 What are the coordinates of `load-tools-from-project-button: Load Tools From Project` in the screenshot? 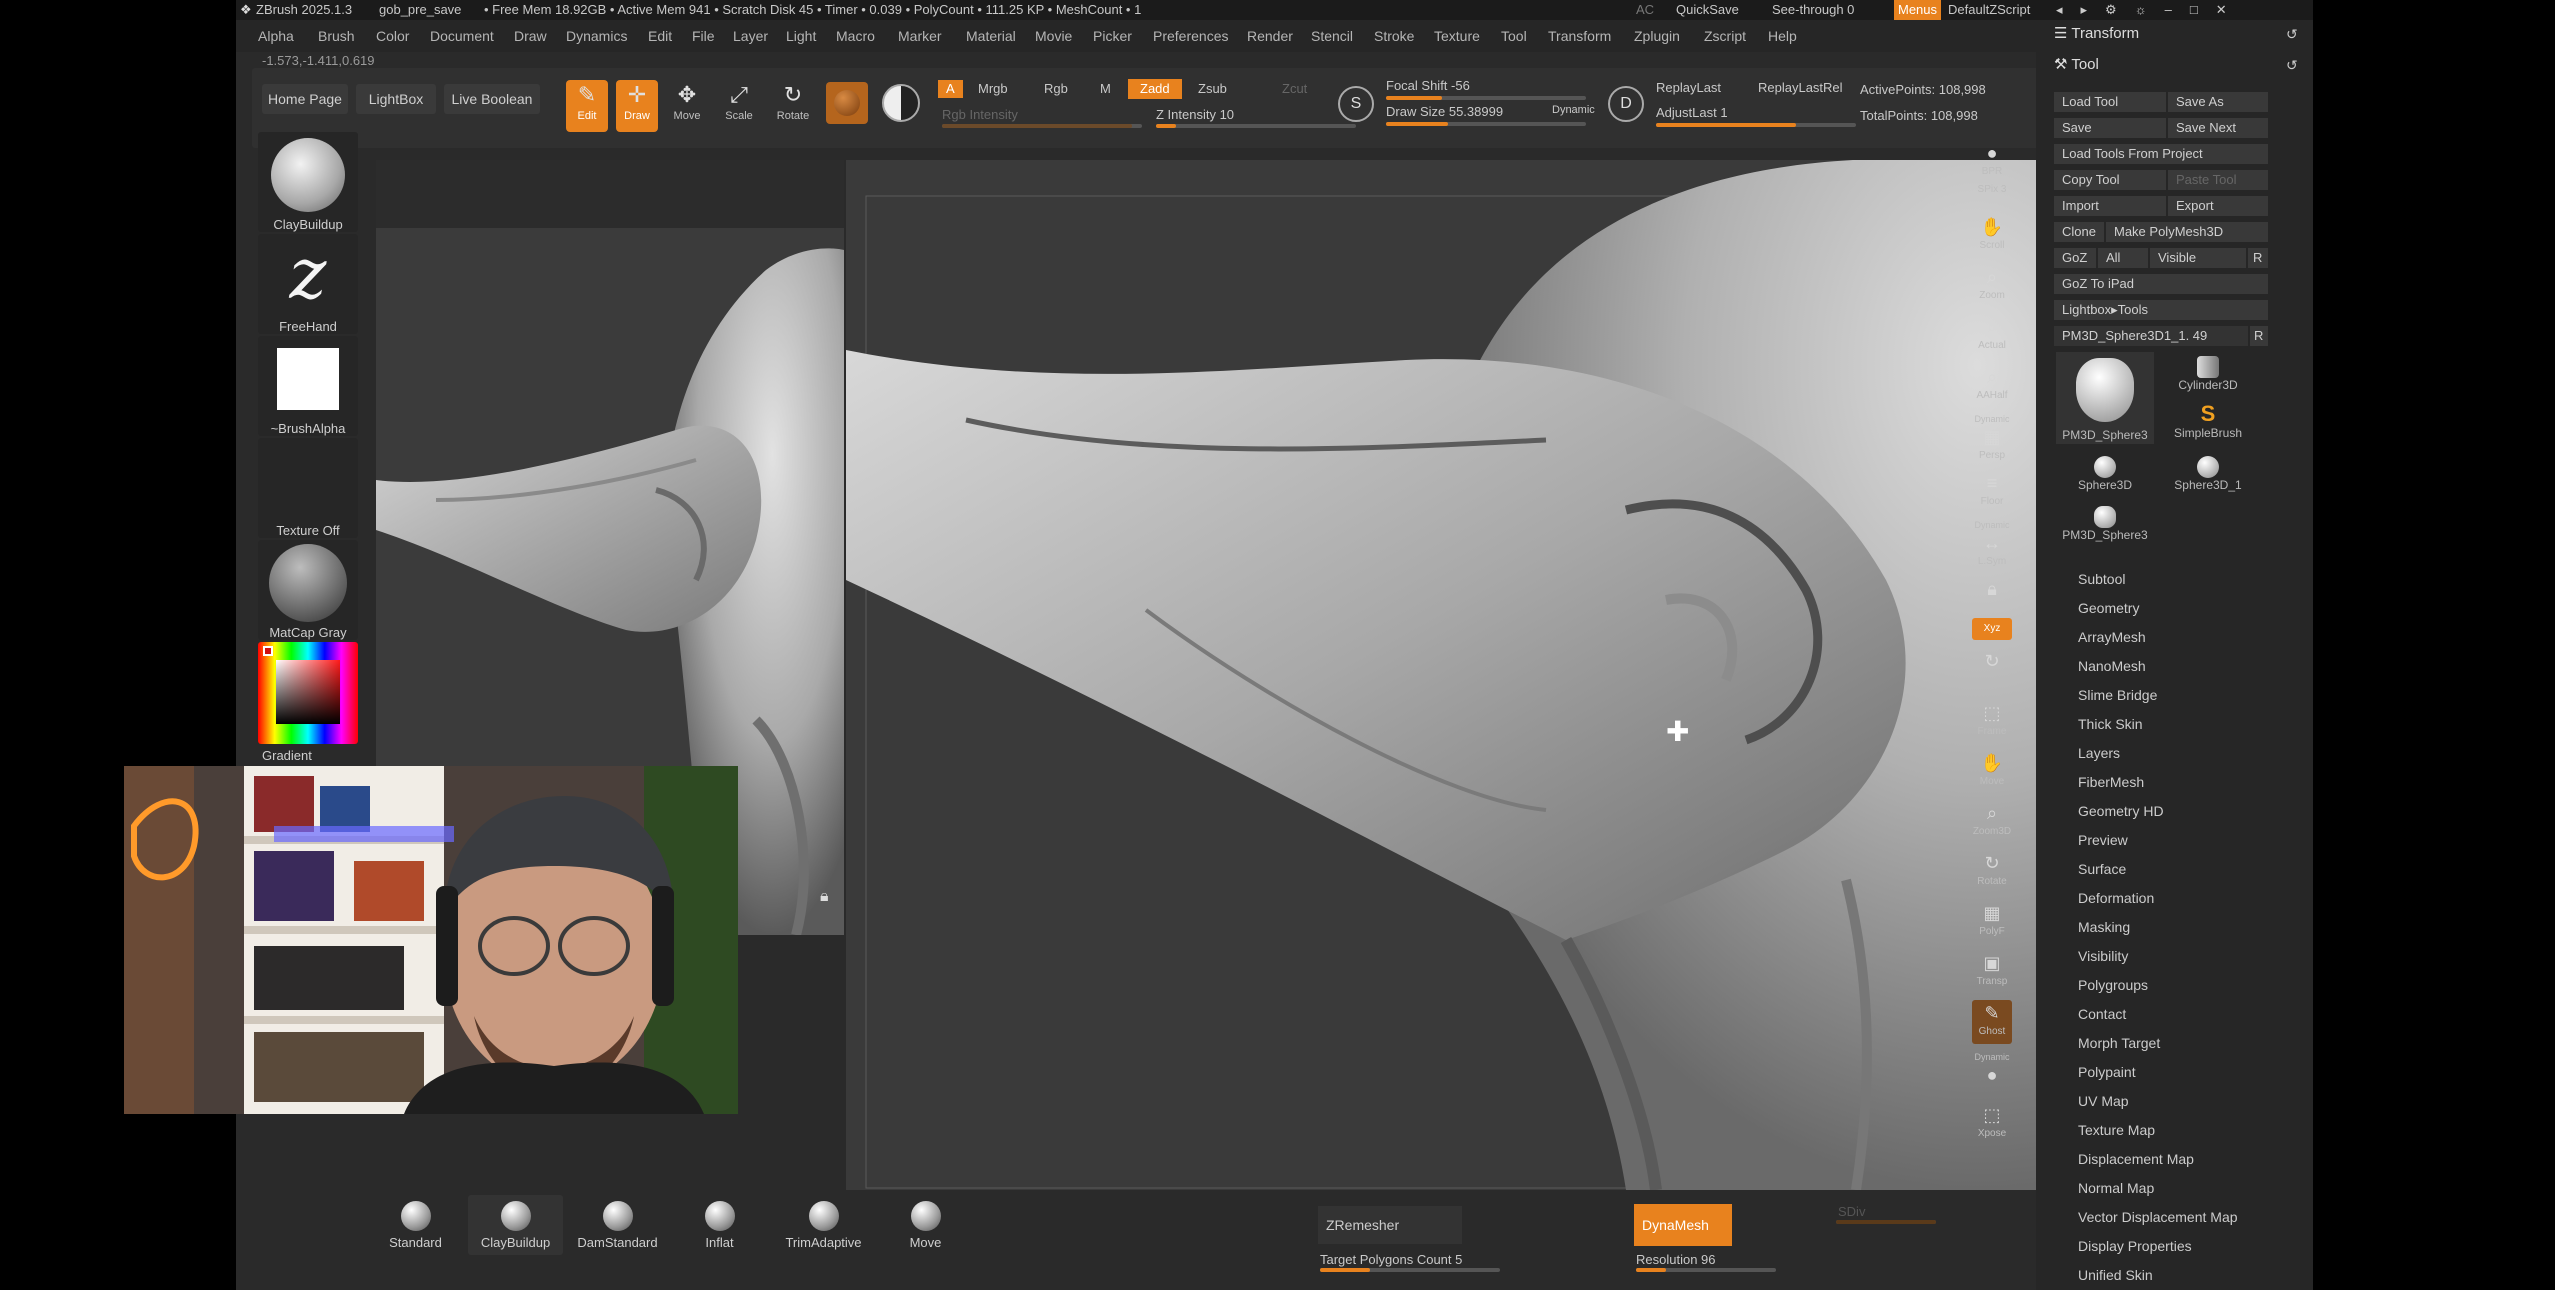 It's located at (2161, 154).